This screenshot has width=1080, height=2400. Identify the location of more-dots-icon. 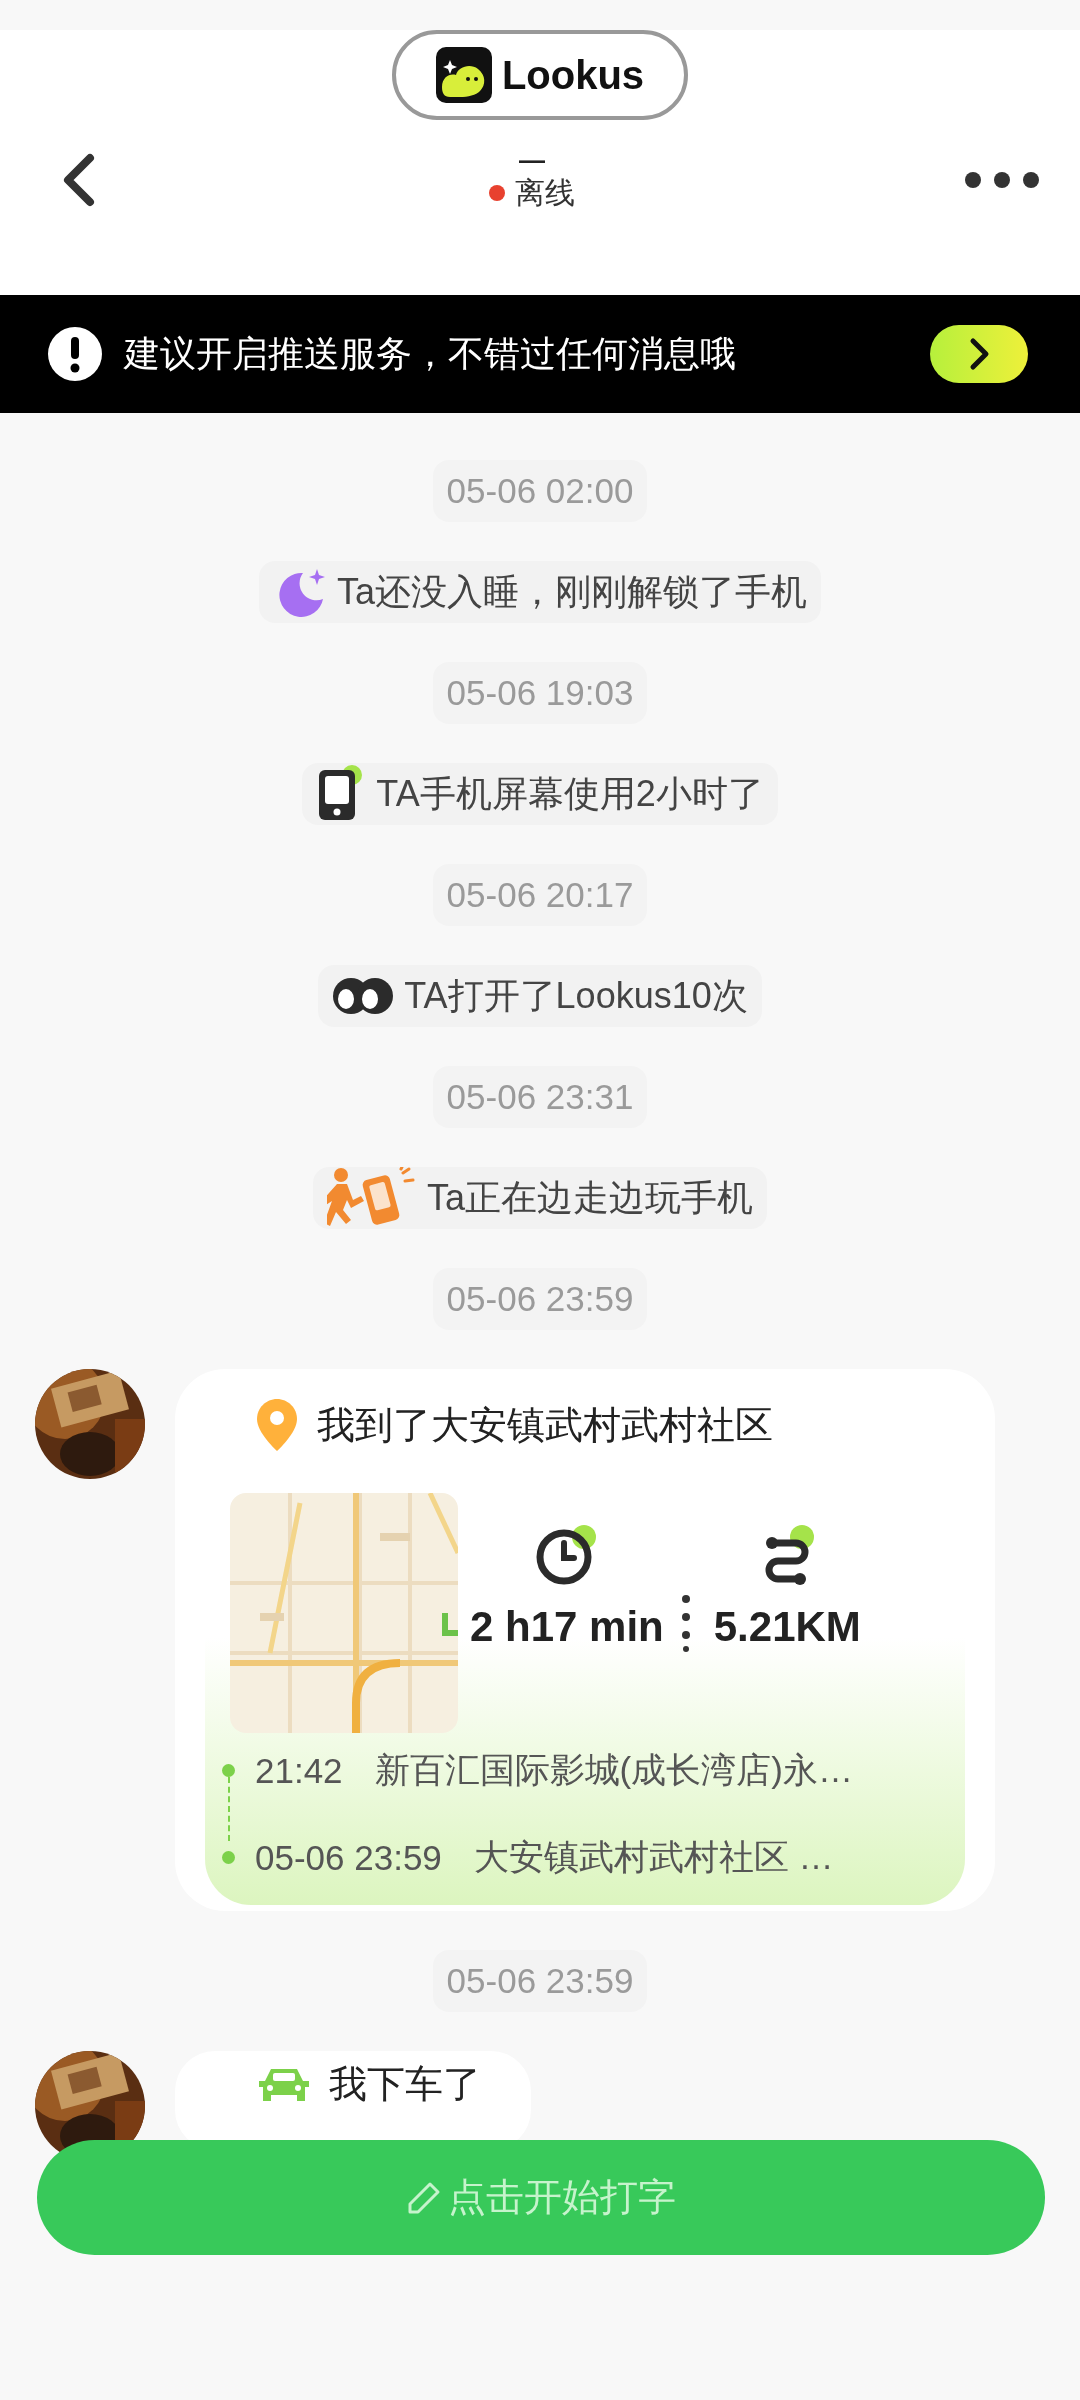
(1002, 180).